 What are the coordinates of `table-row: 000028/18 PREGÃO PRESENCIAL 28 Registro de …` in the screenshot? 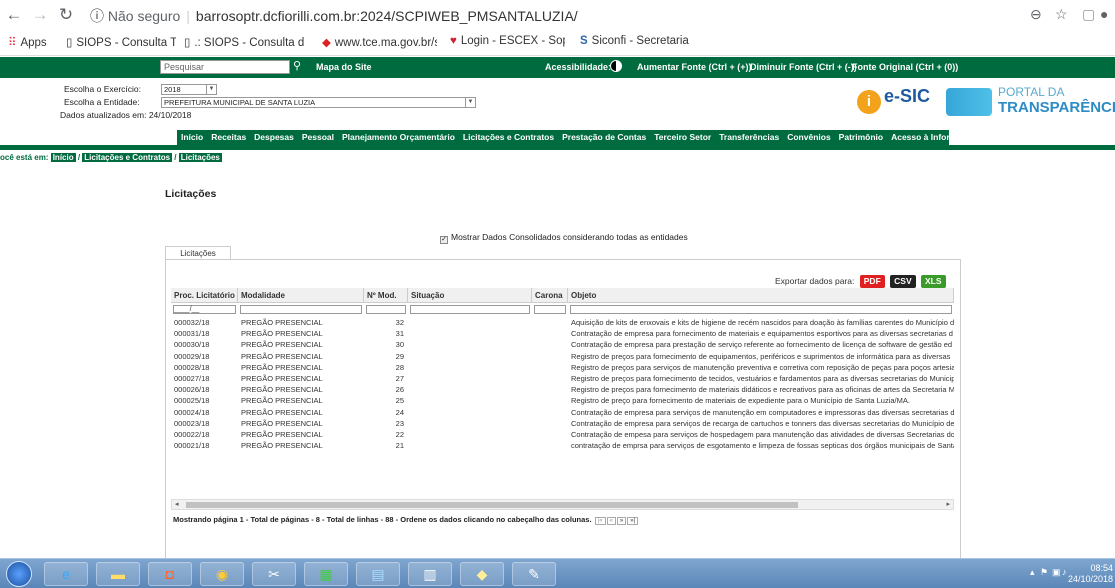 It's located at (562, 367).